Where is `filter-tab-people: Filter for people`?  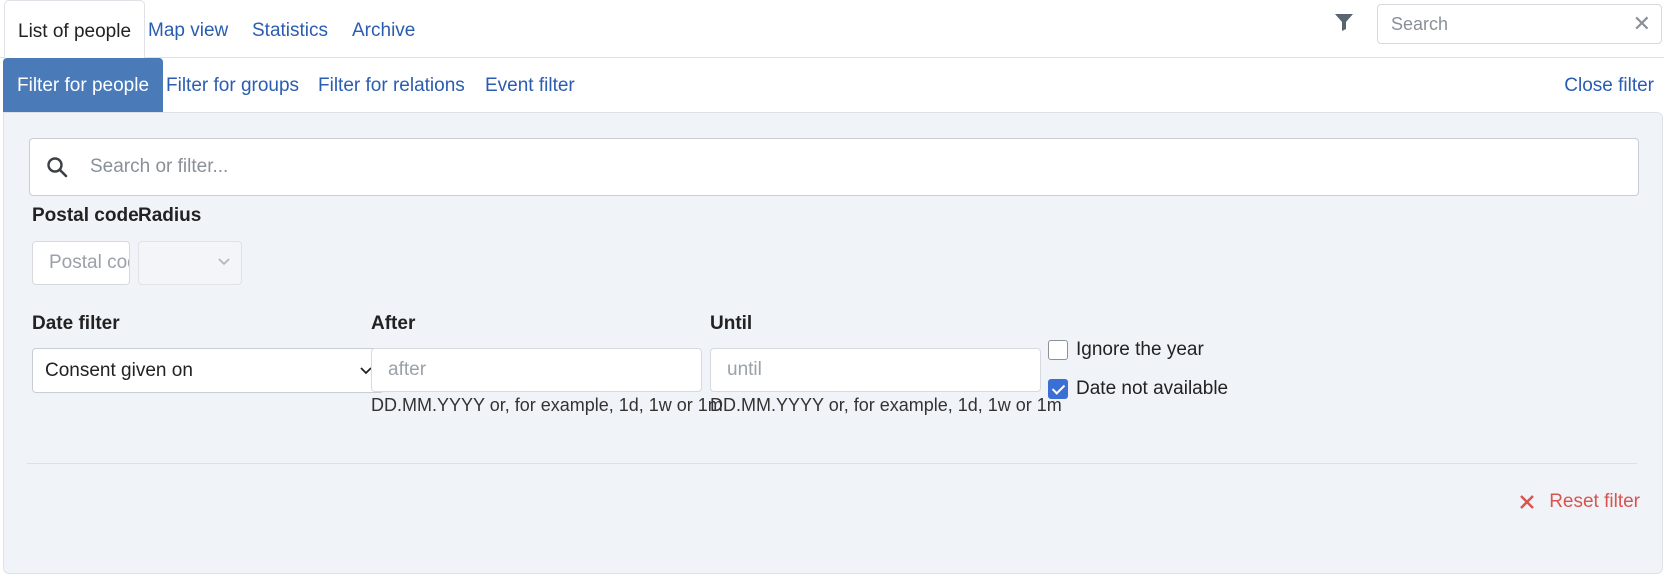 filter-tab-people: Filter for people is located at coordinates (83, 85).